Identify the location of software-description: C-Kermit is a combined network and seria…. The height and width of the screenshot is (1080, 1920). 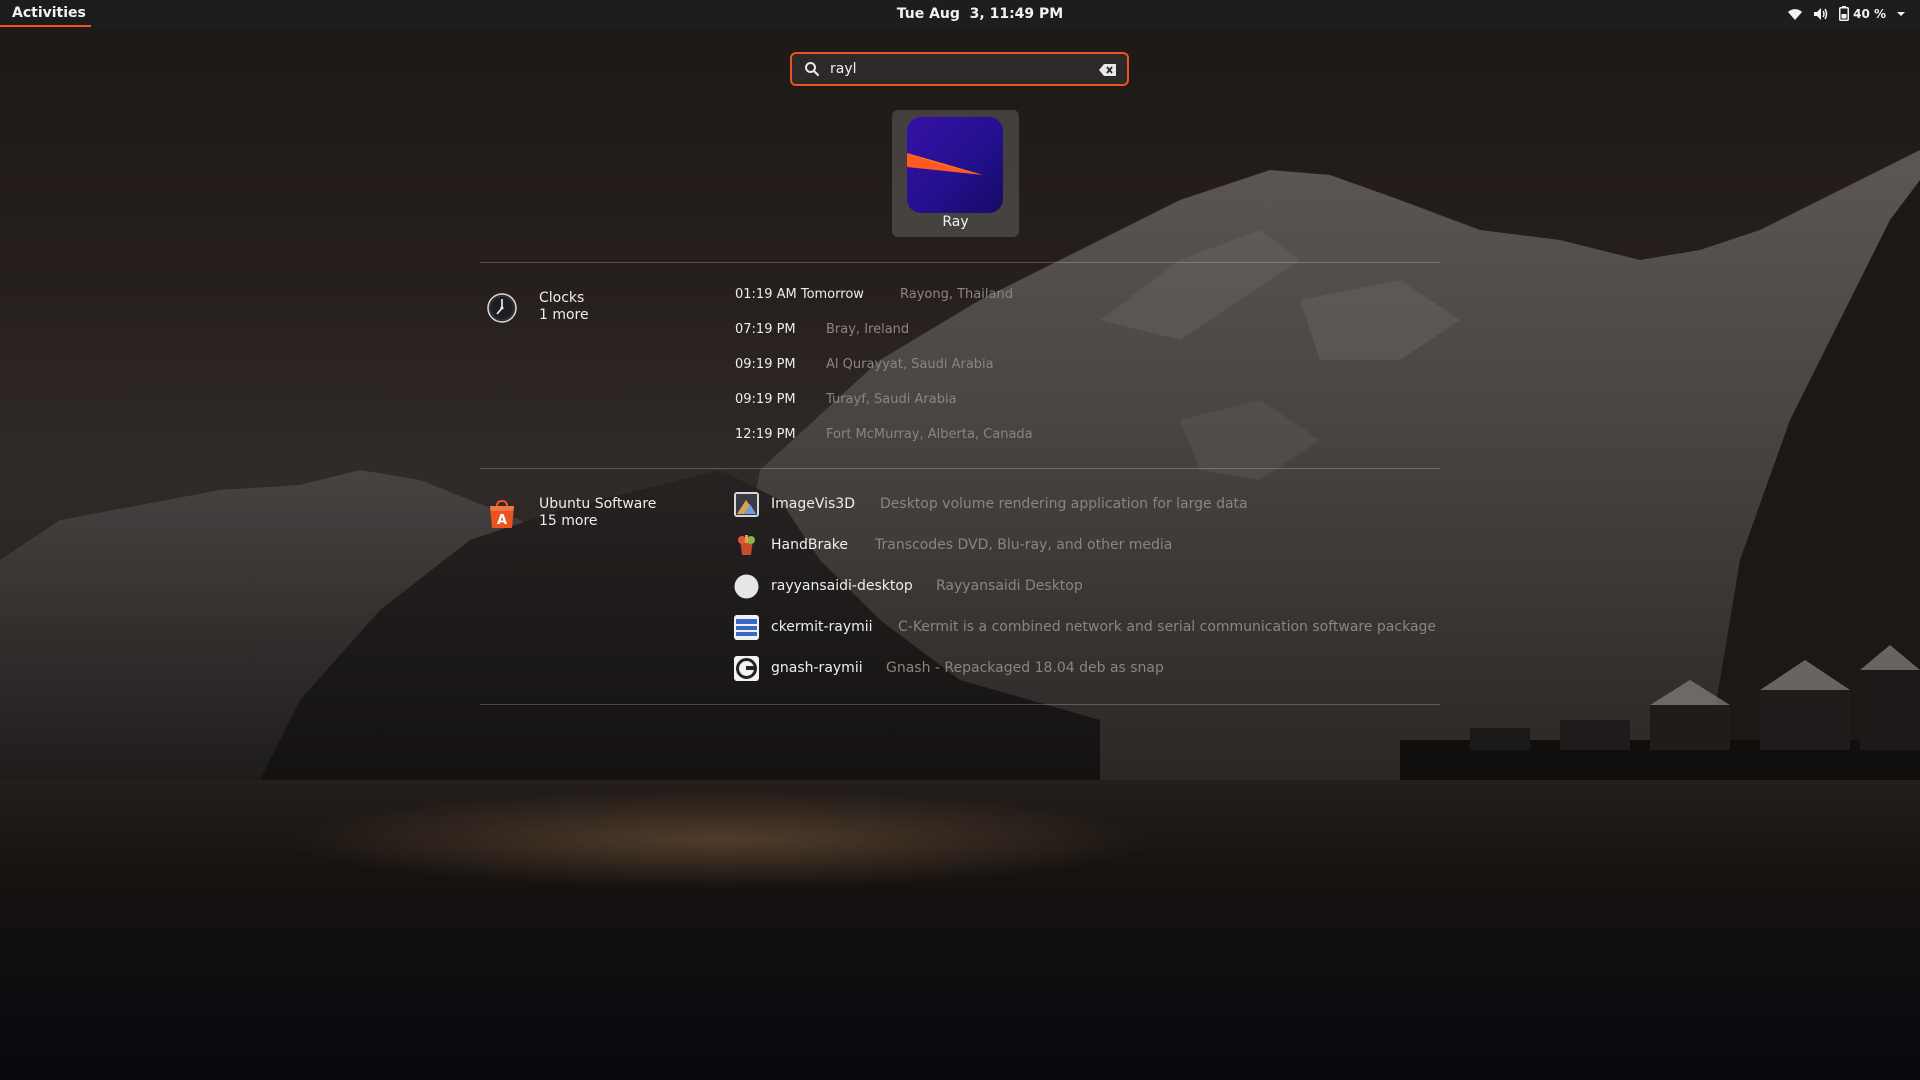
(1167, 627).